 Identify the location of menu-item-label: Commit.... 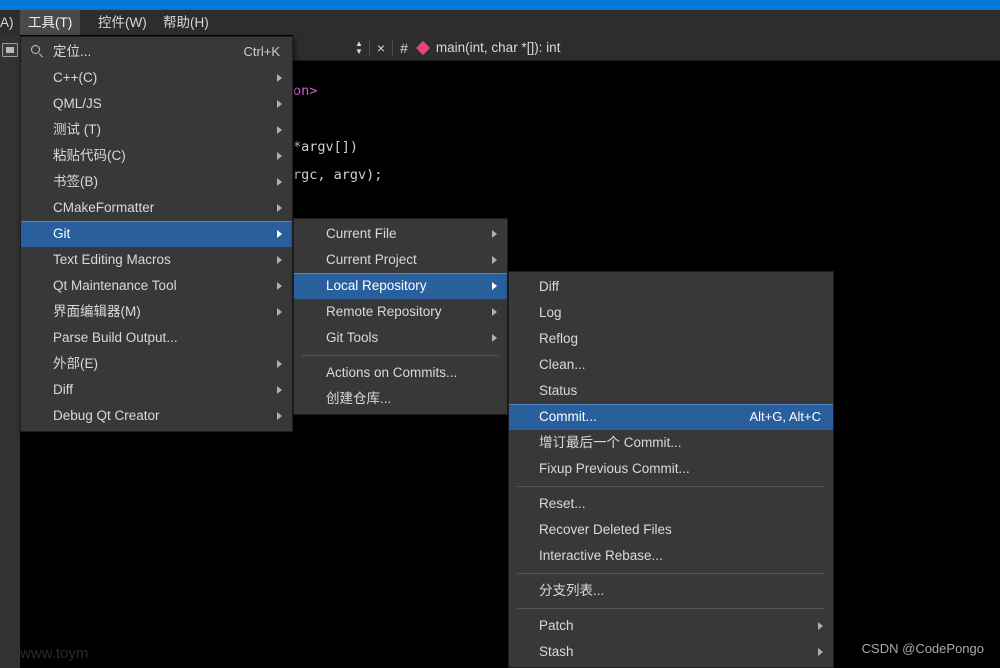
(568, 416).